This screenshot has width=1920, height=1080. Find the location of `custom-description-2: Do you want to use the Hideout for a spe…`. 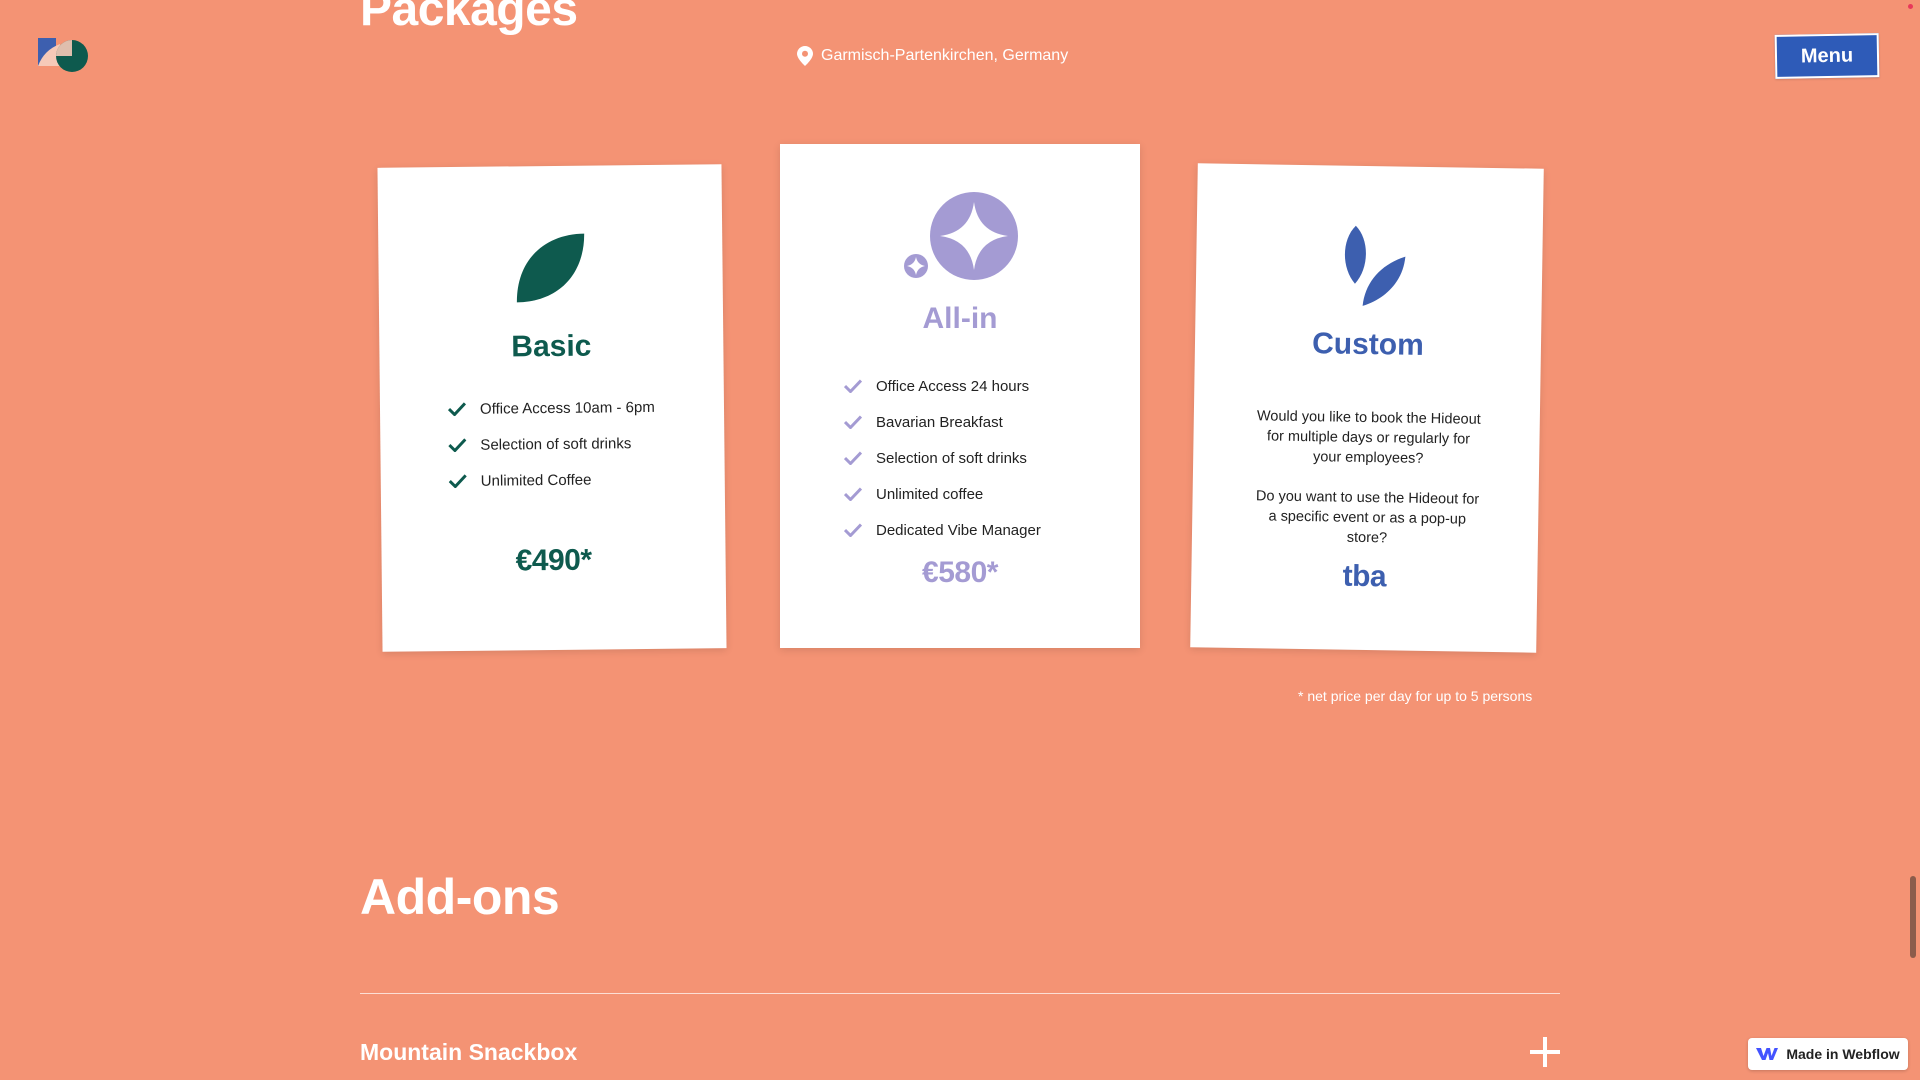

custom-description-2: Do you want to use the Hideout for a spe… is located at coordinates (1367, 517).